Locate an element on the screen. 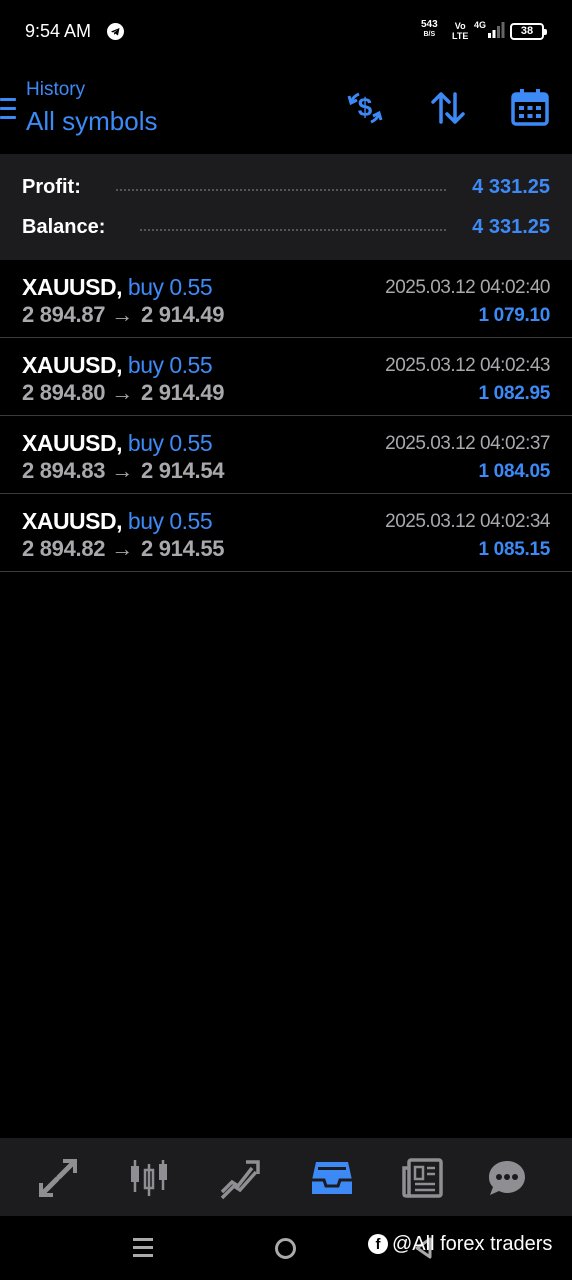 The width and height of the screenshot is (572, 1280). trade-icon is located at coordinates (240, 1178).